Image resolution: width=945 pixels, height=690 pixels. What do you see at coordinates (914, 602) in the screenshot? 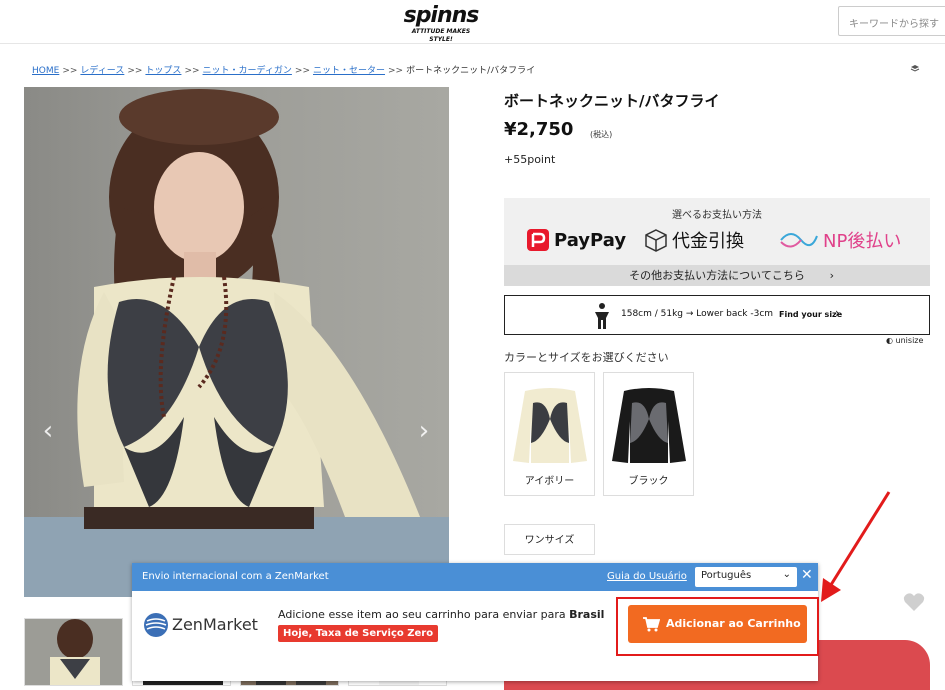
I see `heart-icon` at bounding box center [914, 602].